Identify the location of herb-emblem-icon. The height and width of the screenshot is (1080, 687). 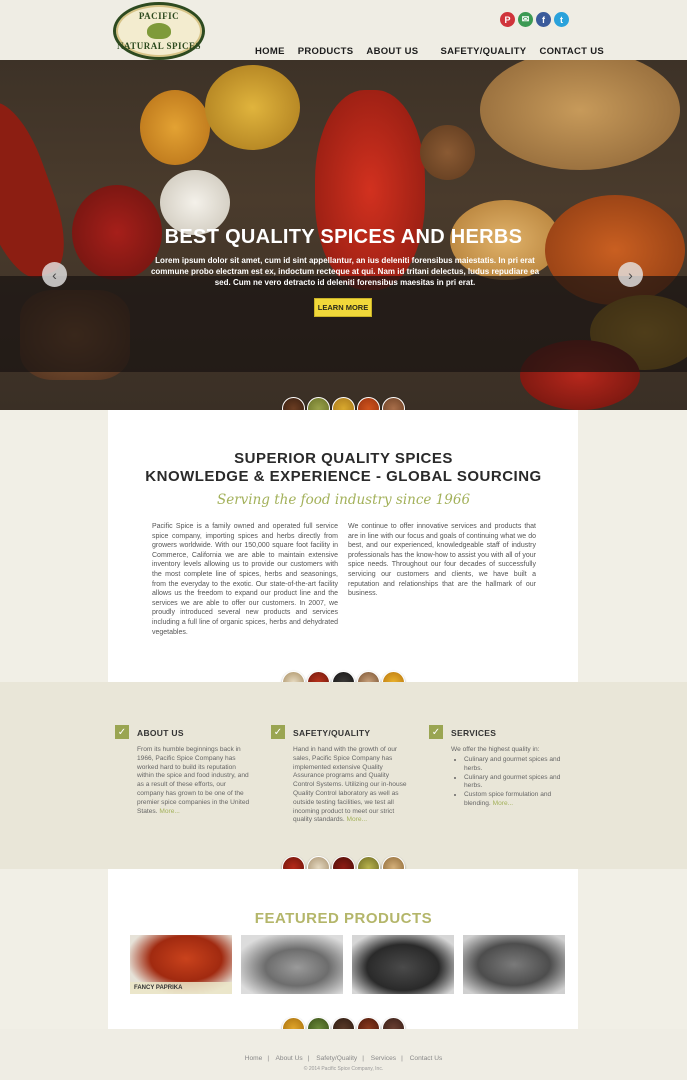
(159, 31).